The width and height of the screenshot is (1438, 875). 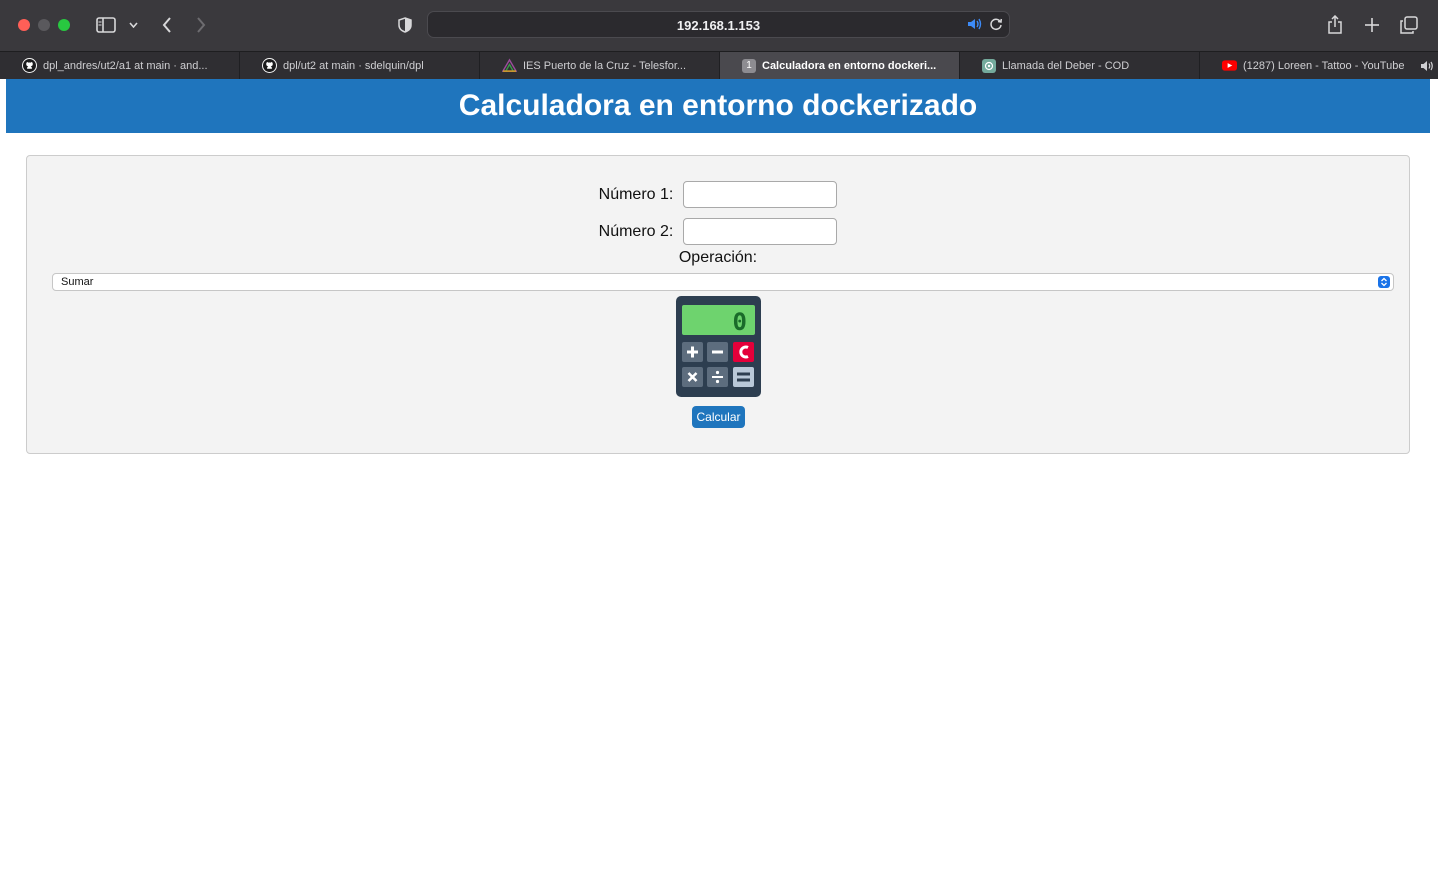 I want to click on number1-row: Número 1:, so click(x=718, y=194).